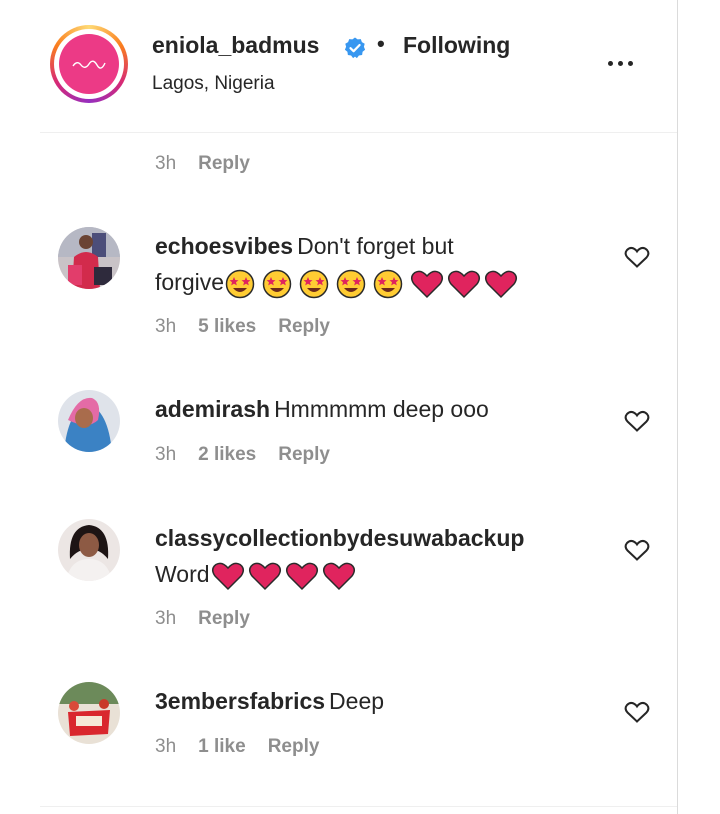  What do you see at coordinates (212, 409) in the screenshot?
I see `comment-username: ademirash` at bounding box center [212, 409].